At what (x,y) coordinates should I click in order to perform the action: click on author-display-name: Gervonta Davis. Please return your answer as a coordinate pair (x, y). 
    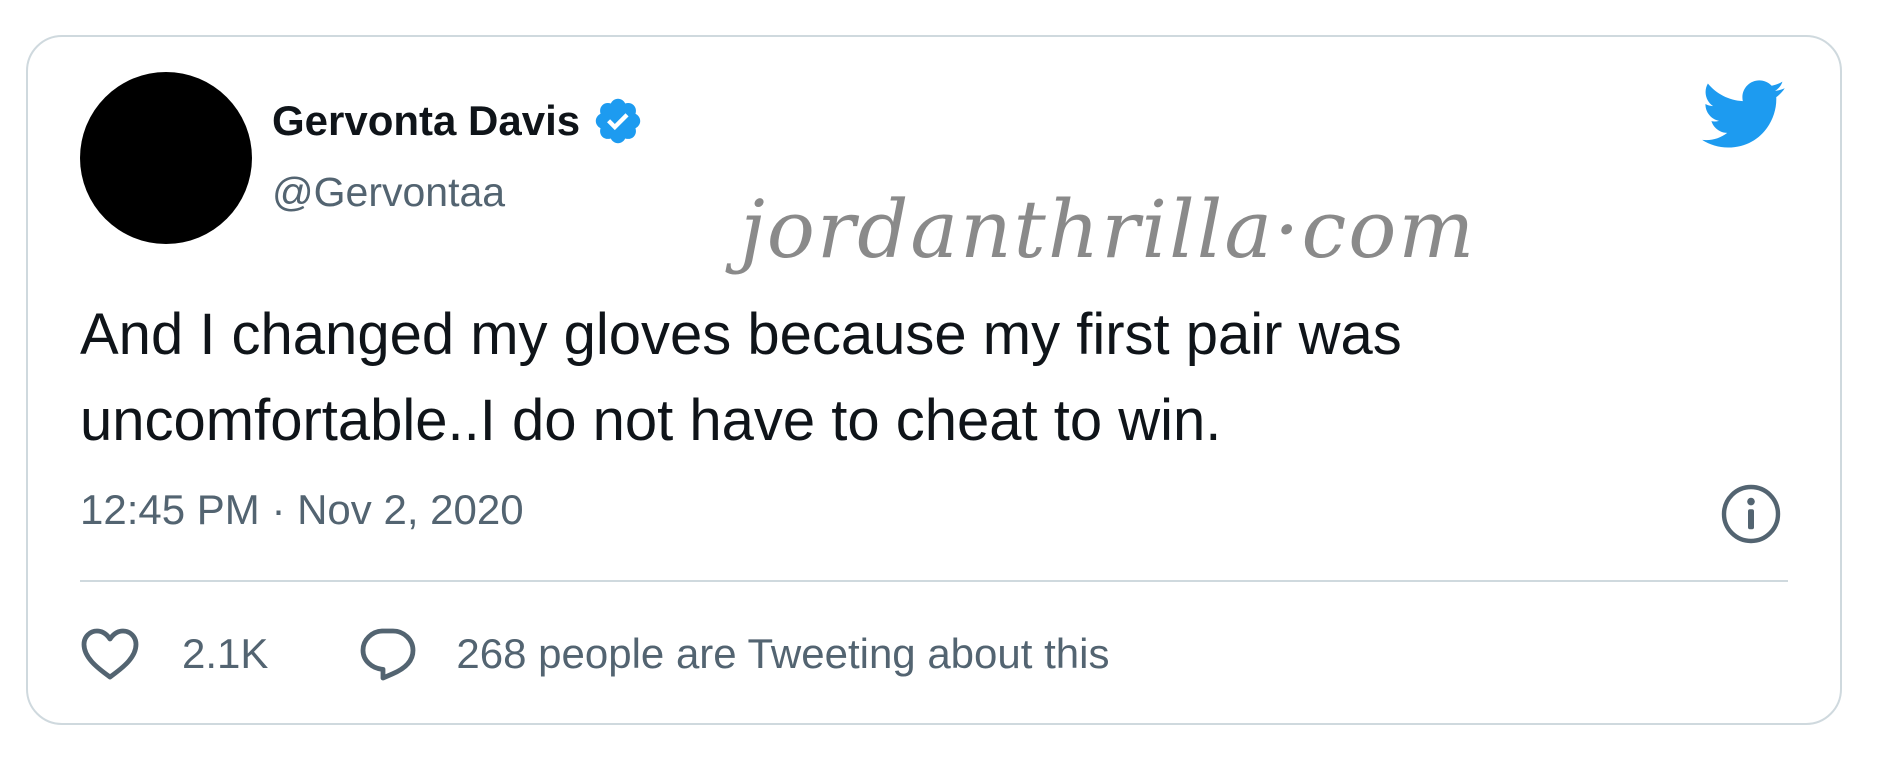
    Looking at the image, I should click on (426, 121).